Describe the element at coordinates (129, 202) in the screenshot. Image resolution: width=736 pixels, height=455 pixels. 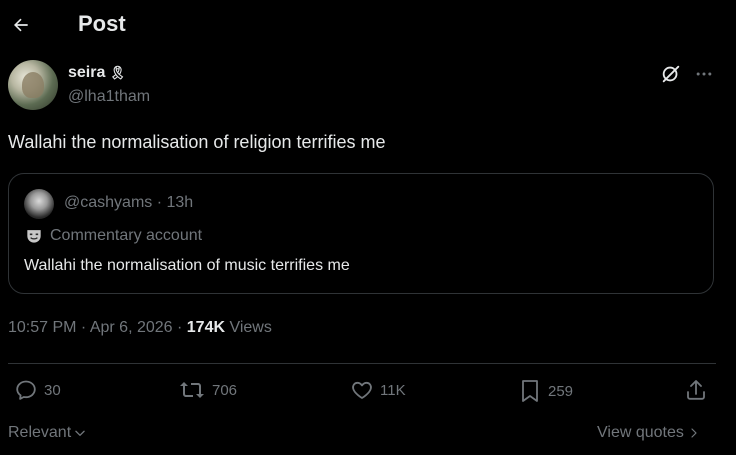
I see `quoted-post-meta: @cashyams · 13h` at that location.